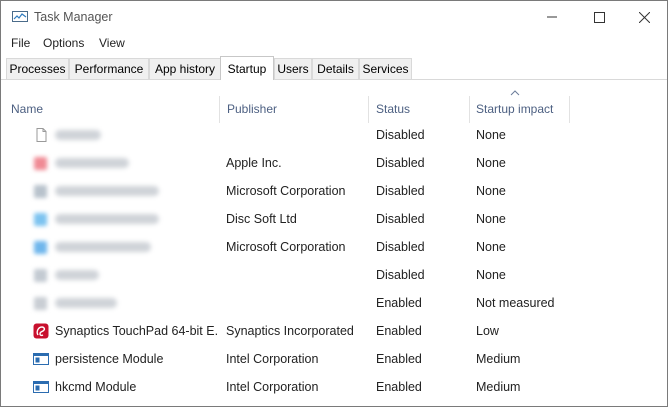  Describe the element at coordinates (63, 43) in the screenshot. I see `menu-options: Options` at that location.